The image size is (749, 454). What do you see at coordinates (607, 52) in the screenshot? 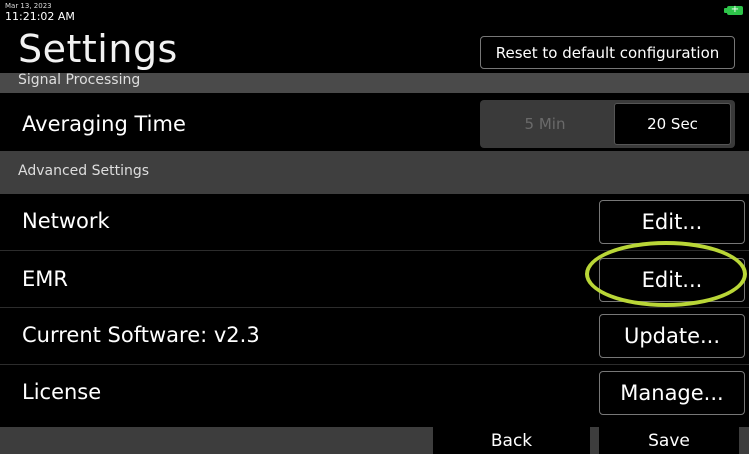
I see `reset-default-button: Reset to default configuration` at bounding box center [607, 52].